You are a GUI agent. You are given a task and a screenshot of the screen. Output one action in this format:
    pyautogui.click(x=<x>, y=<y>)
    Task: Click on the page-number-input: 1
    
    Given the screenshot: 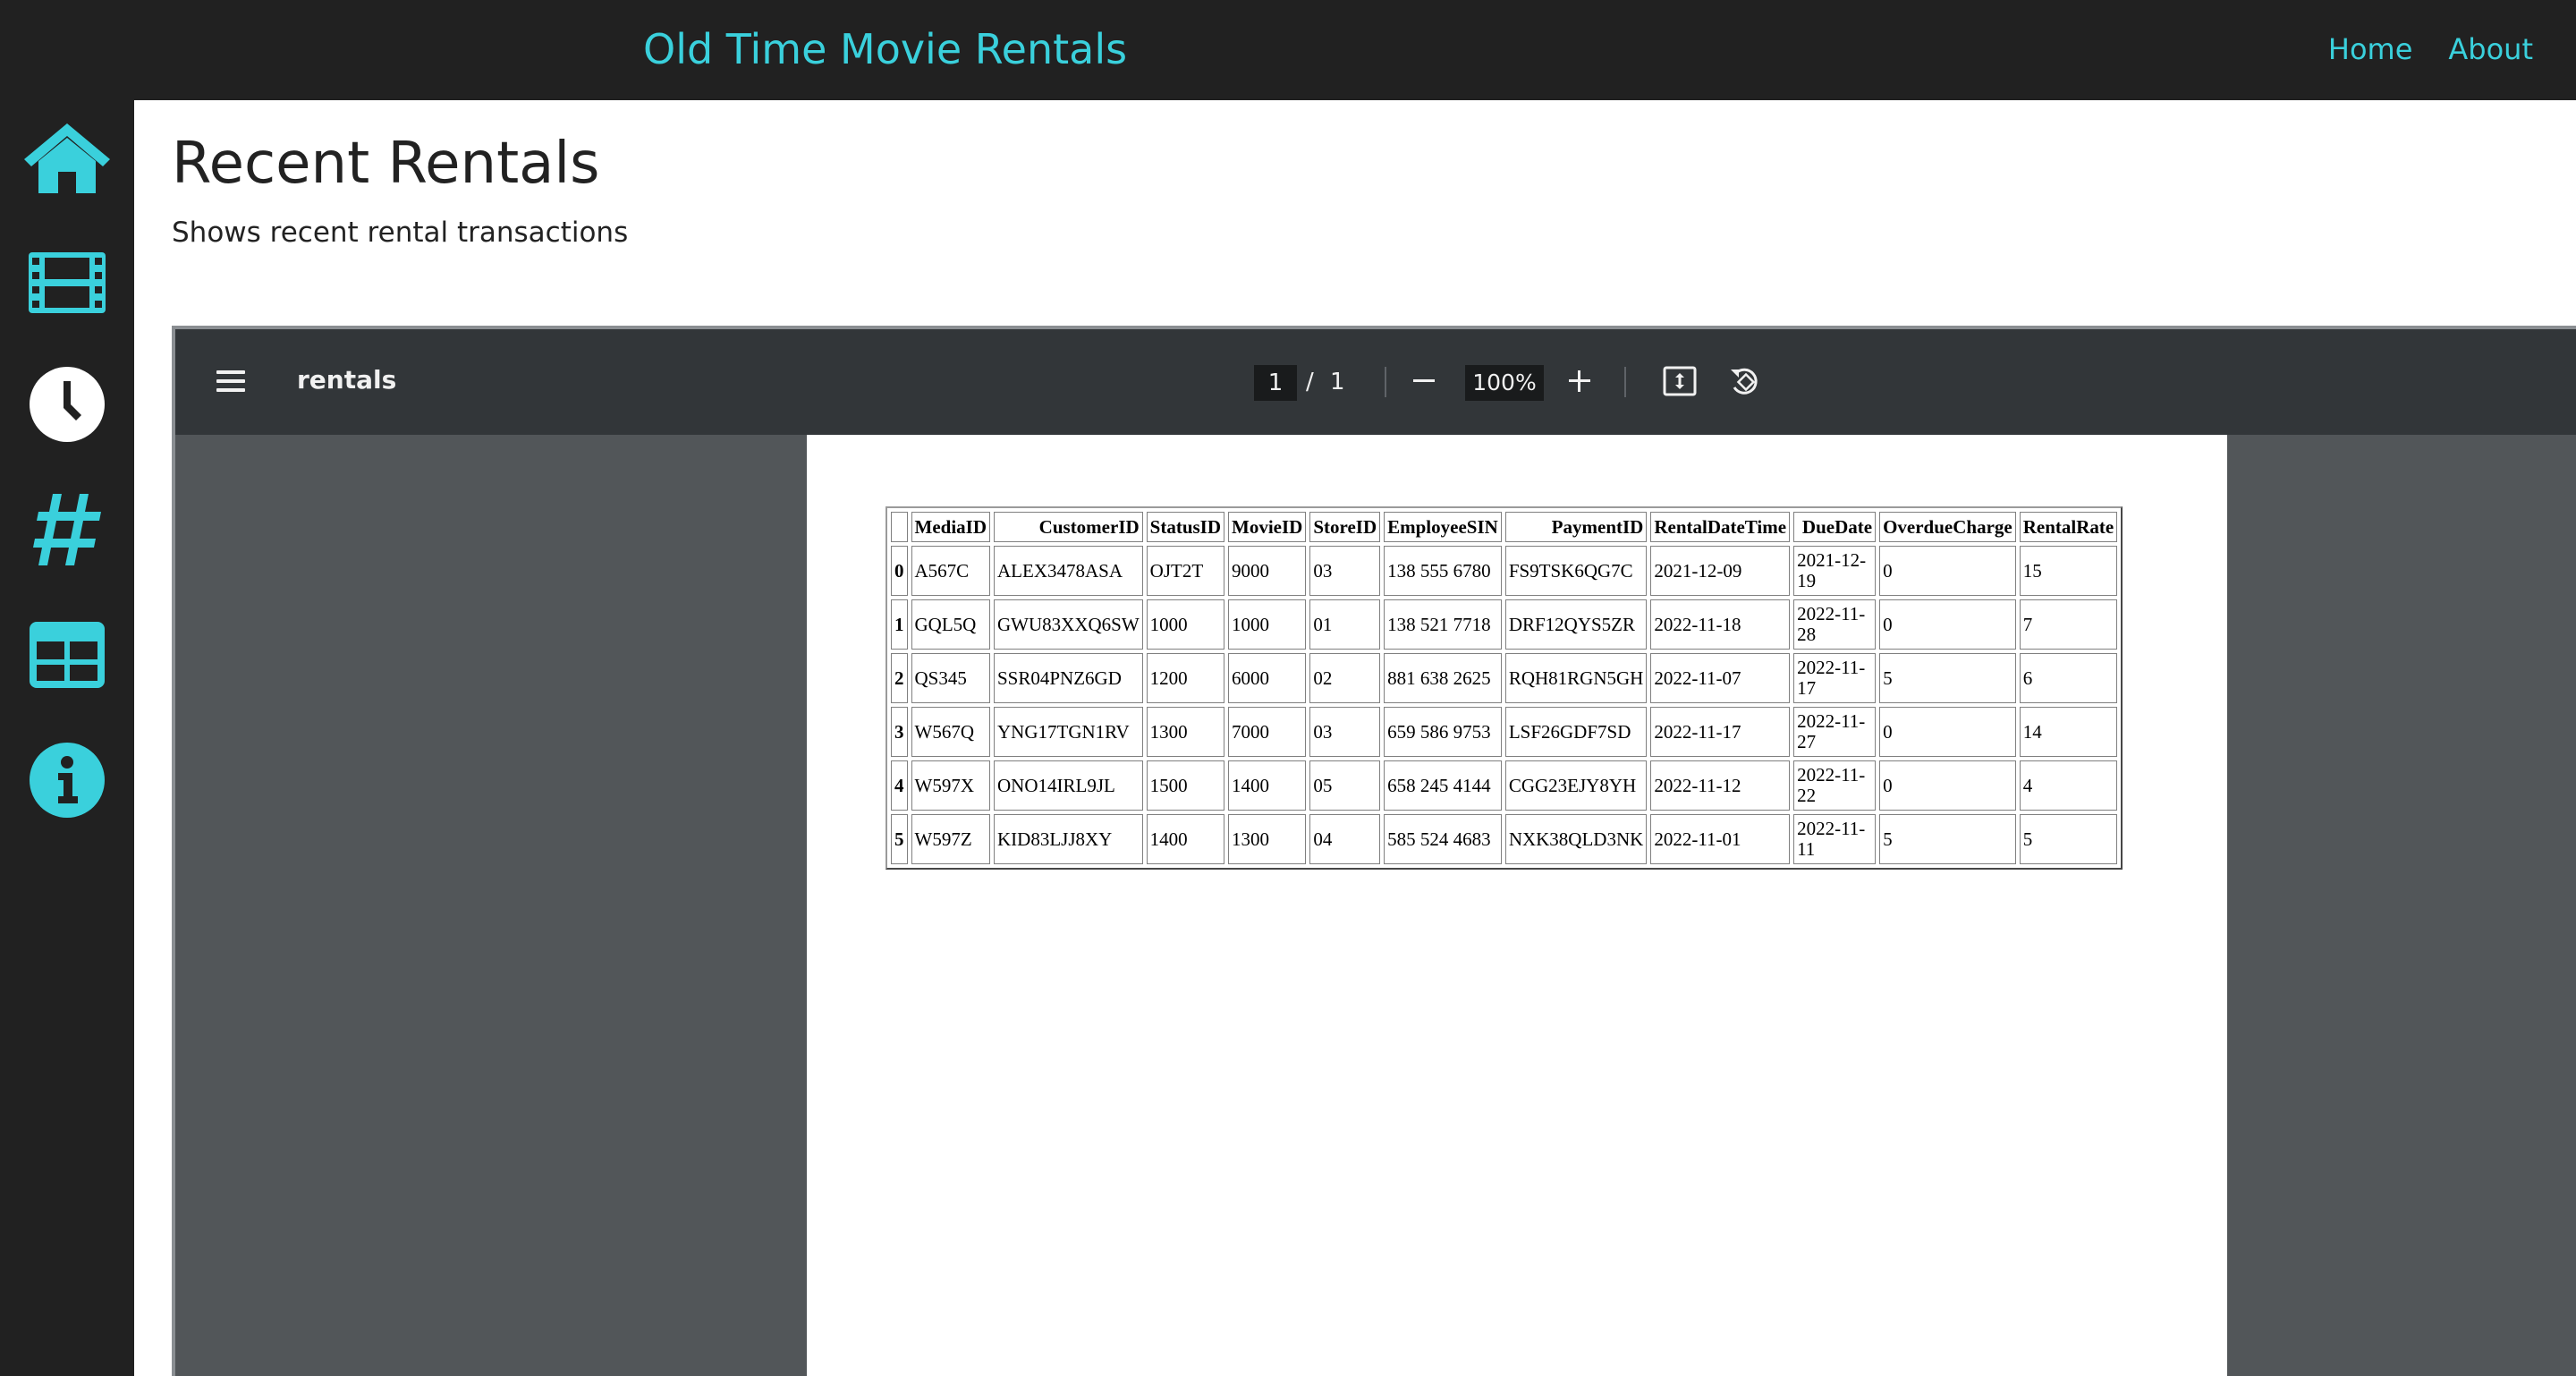 What is the action you would take?
    pyautogui.click(x=1275, y=383)
    